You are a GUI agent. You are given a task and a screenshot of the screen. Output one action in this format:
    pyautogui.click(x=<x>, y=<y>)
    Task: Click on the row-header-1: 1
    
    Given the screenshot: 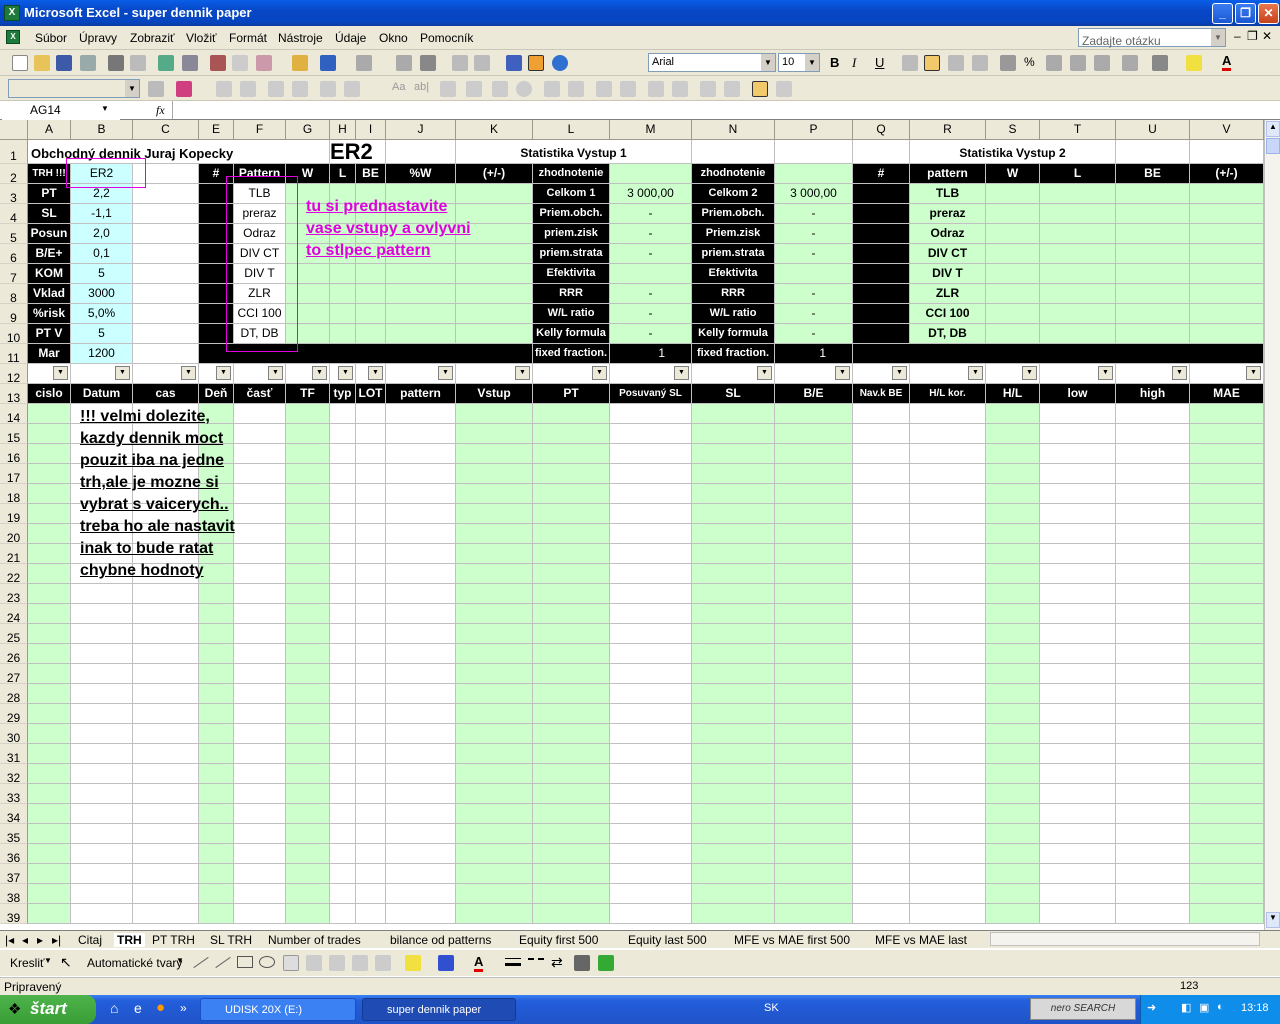 What is the action you would take?
    pyautogui.click(x=14, y=152)
    